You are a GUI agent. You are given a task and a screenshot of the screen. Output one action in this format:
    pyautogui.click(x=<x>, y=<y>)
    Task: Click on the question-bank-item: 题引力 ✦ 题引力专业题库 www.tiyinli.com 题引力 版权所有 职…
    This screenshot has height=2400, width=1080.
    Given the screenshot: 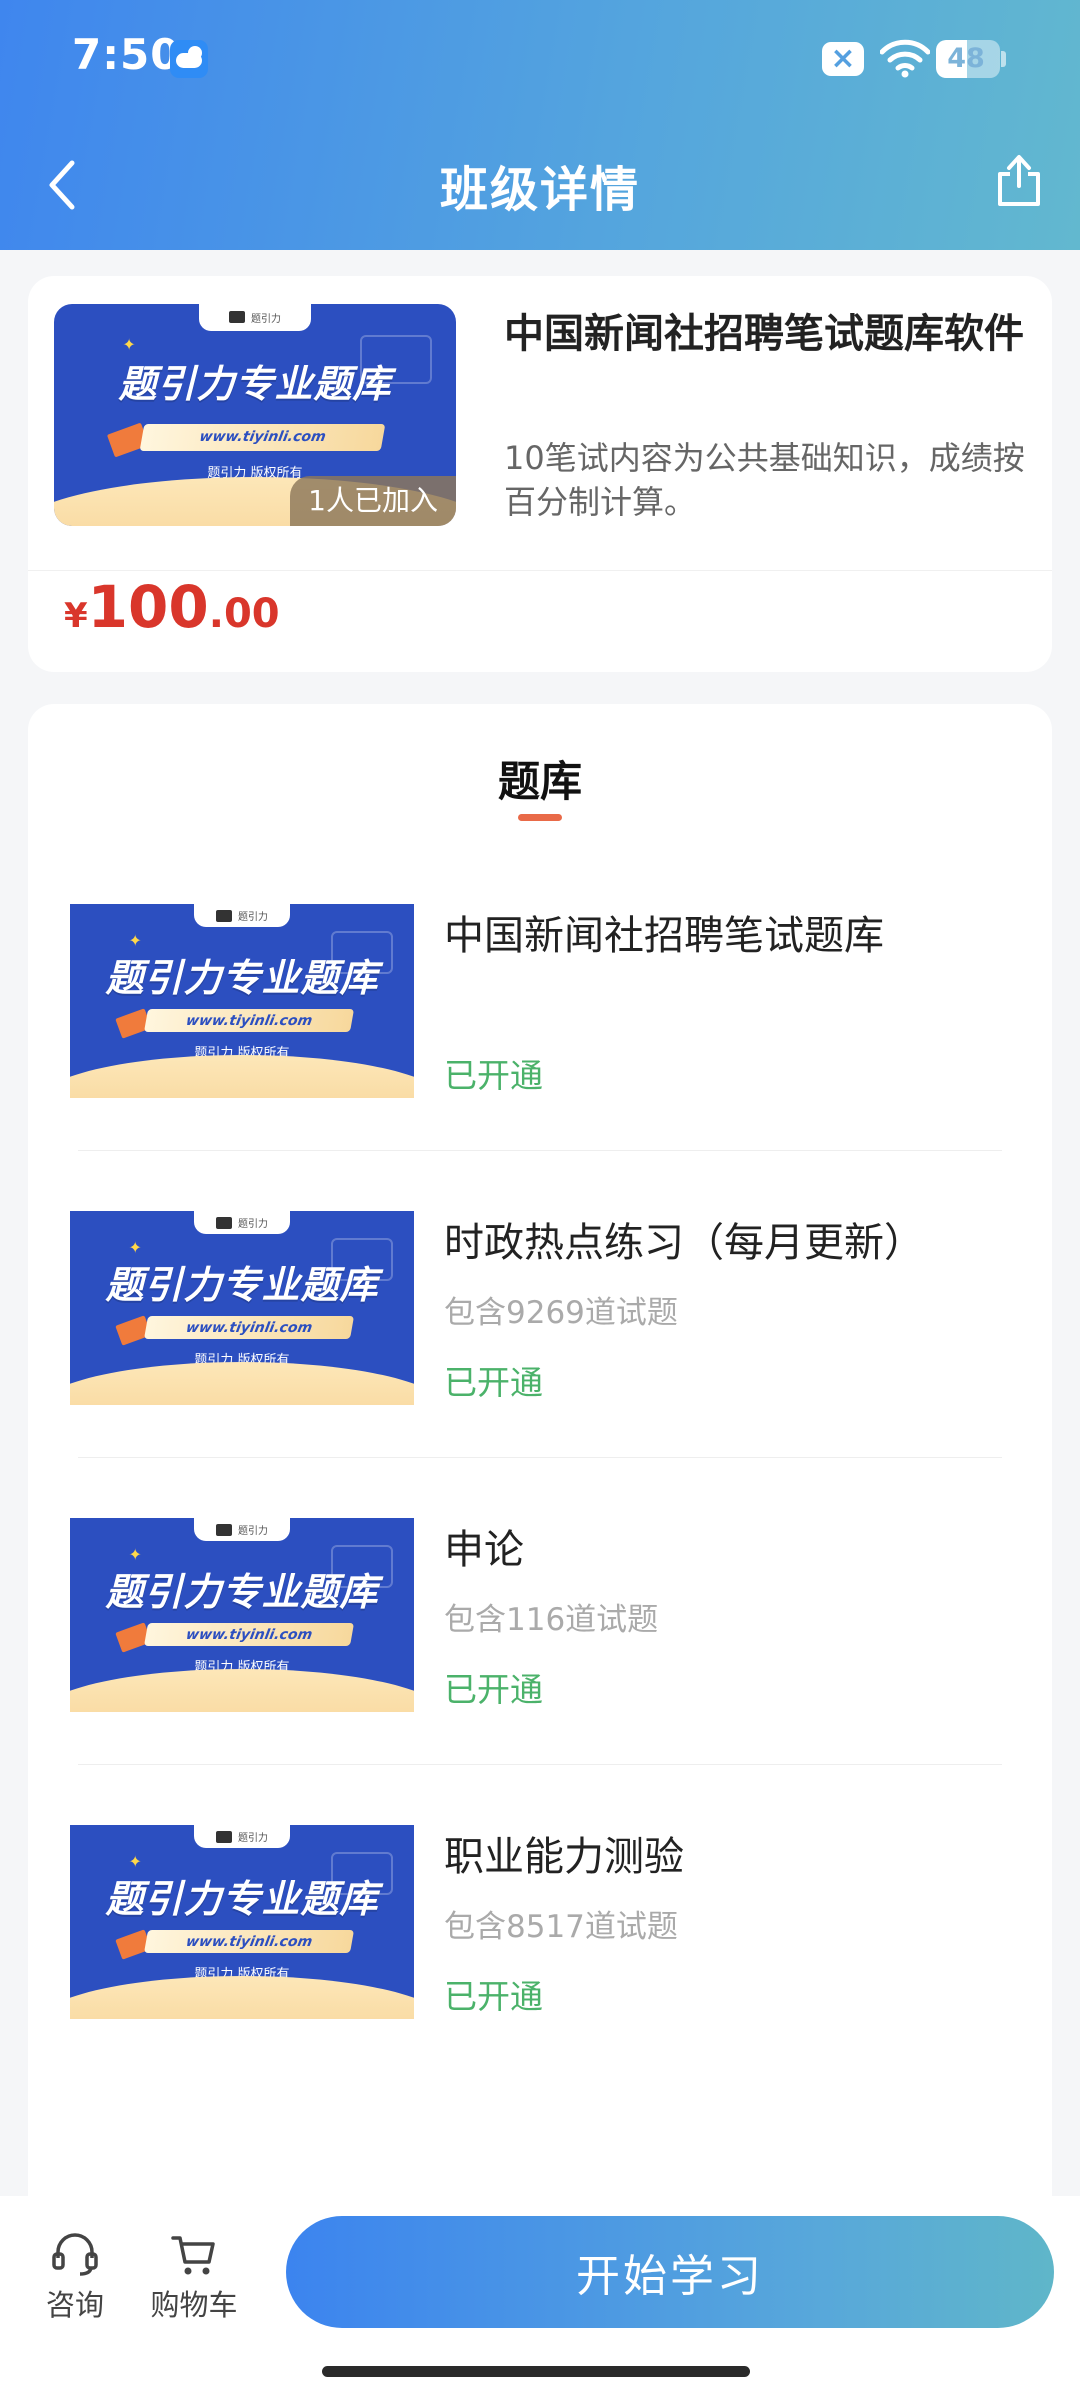 What is the action you would take?
    pyautogui.click(x=540, y=1978)
    